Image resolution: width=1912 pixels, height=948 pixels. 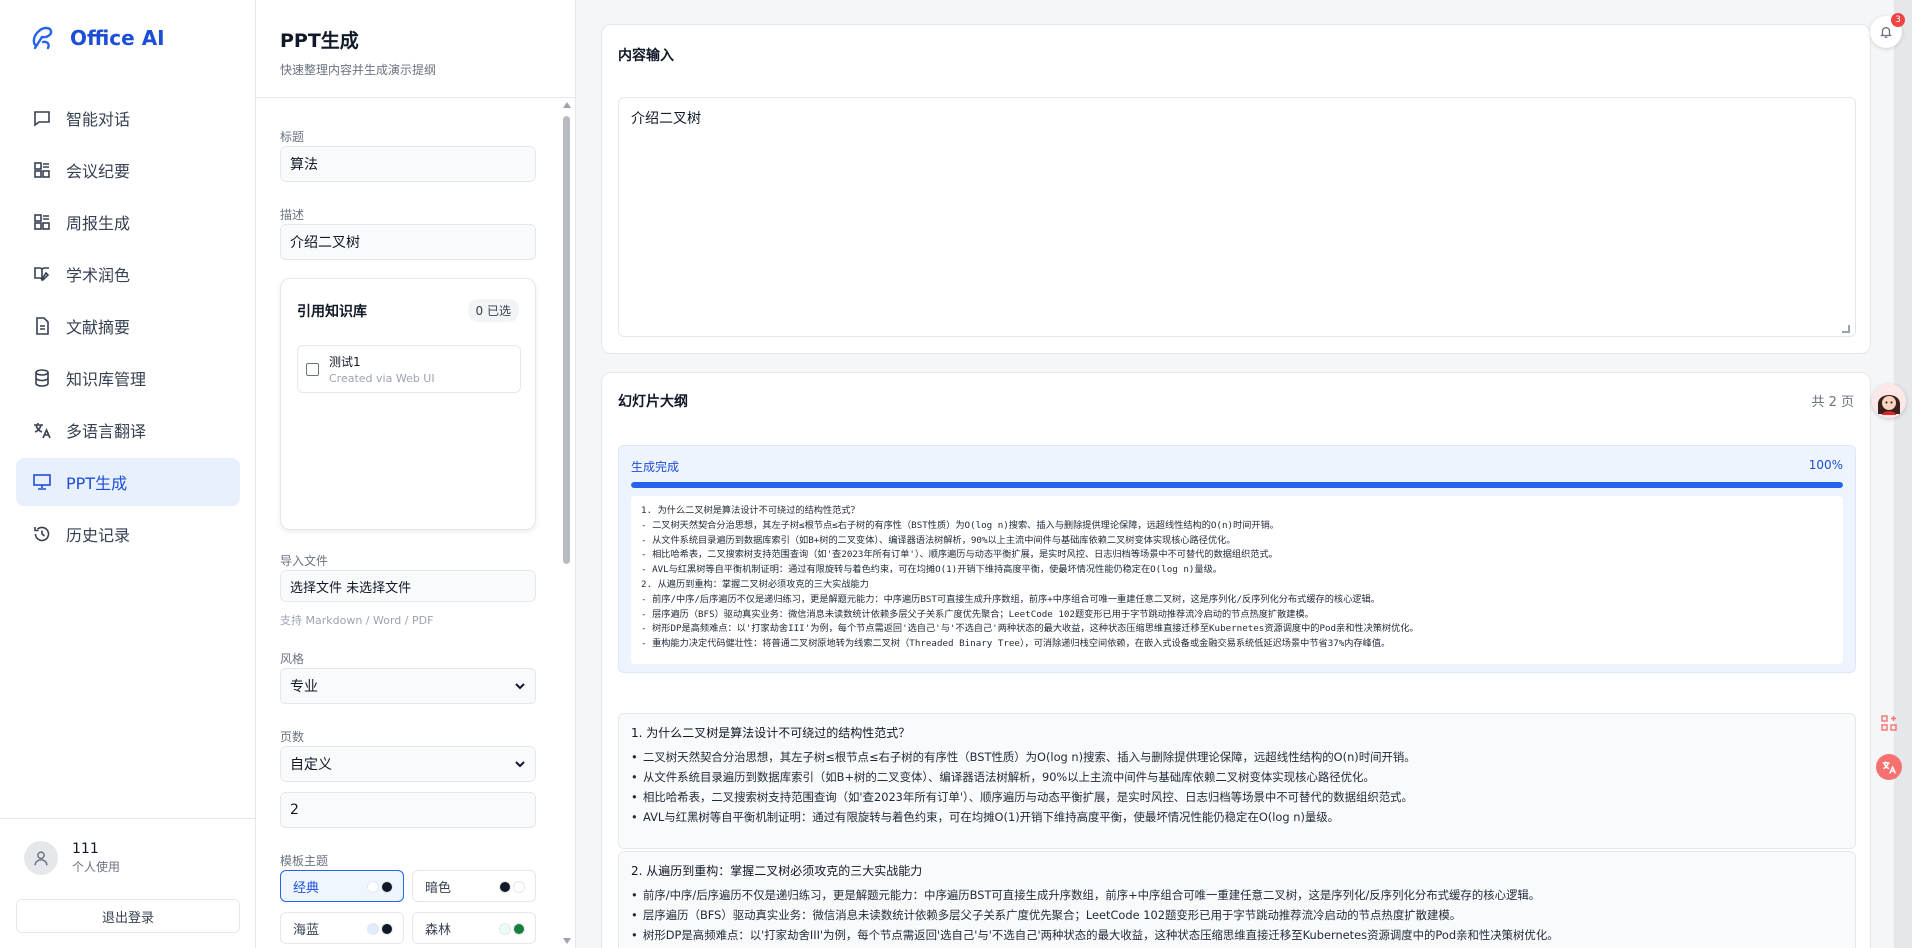 What do you see at coordinates (750, 510) in the screenshot?
I see `raw-outline-line: 1. 为什么二叉树是算法设计不可绕过的结构性范式？` at bounding box center [750, 510].